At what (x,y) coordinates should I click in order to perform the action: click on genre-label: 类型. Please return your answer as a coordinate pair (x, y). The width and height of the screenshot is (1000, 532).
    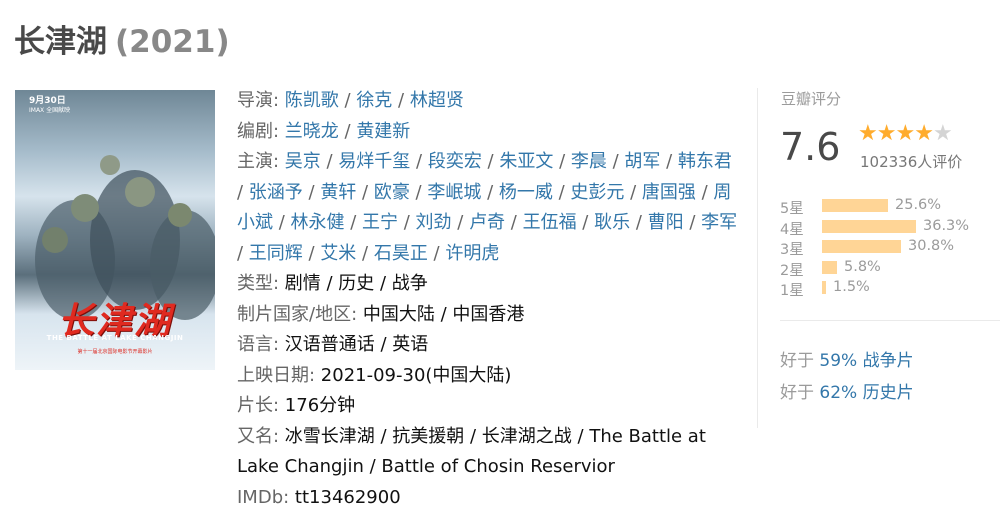
    Looking at the image, I should click on (255, 283).